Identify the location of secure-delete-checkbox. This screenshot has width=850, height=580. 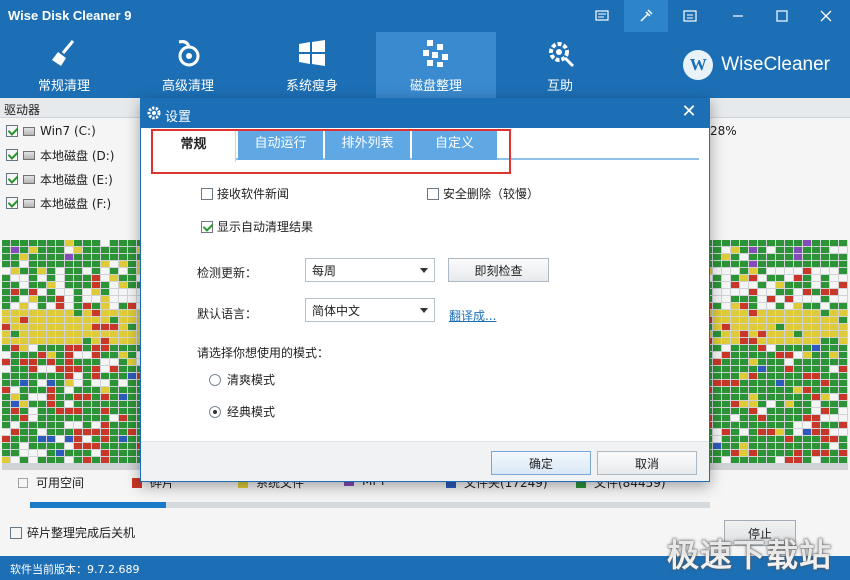
(433, 193).